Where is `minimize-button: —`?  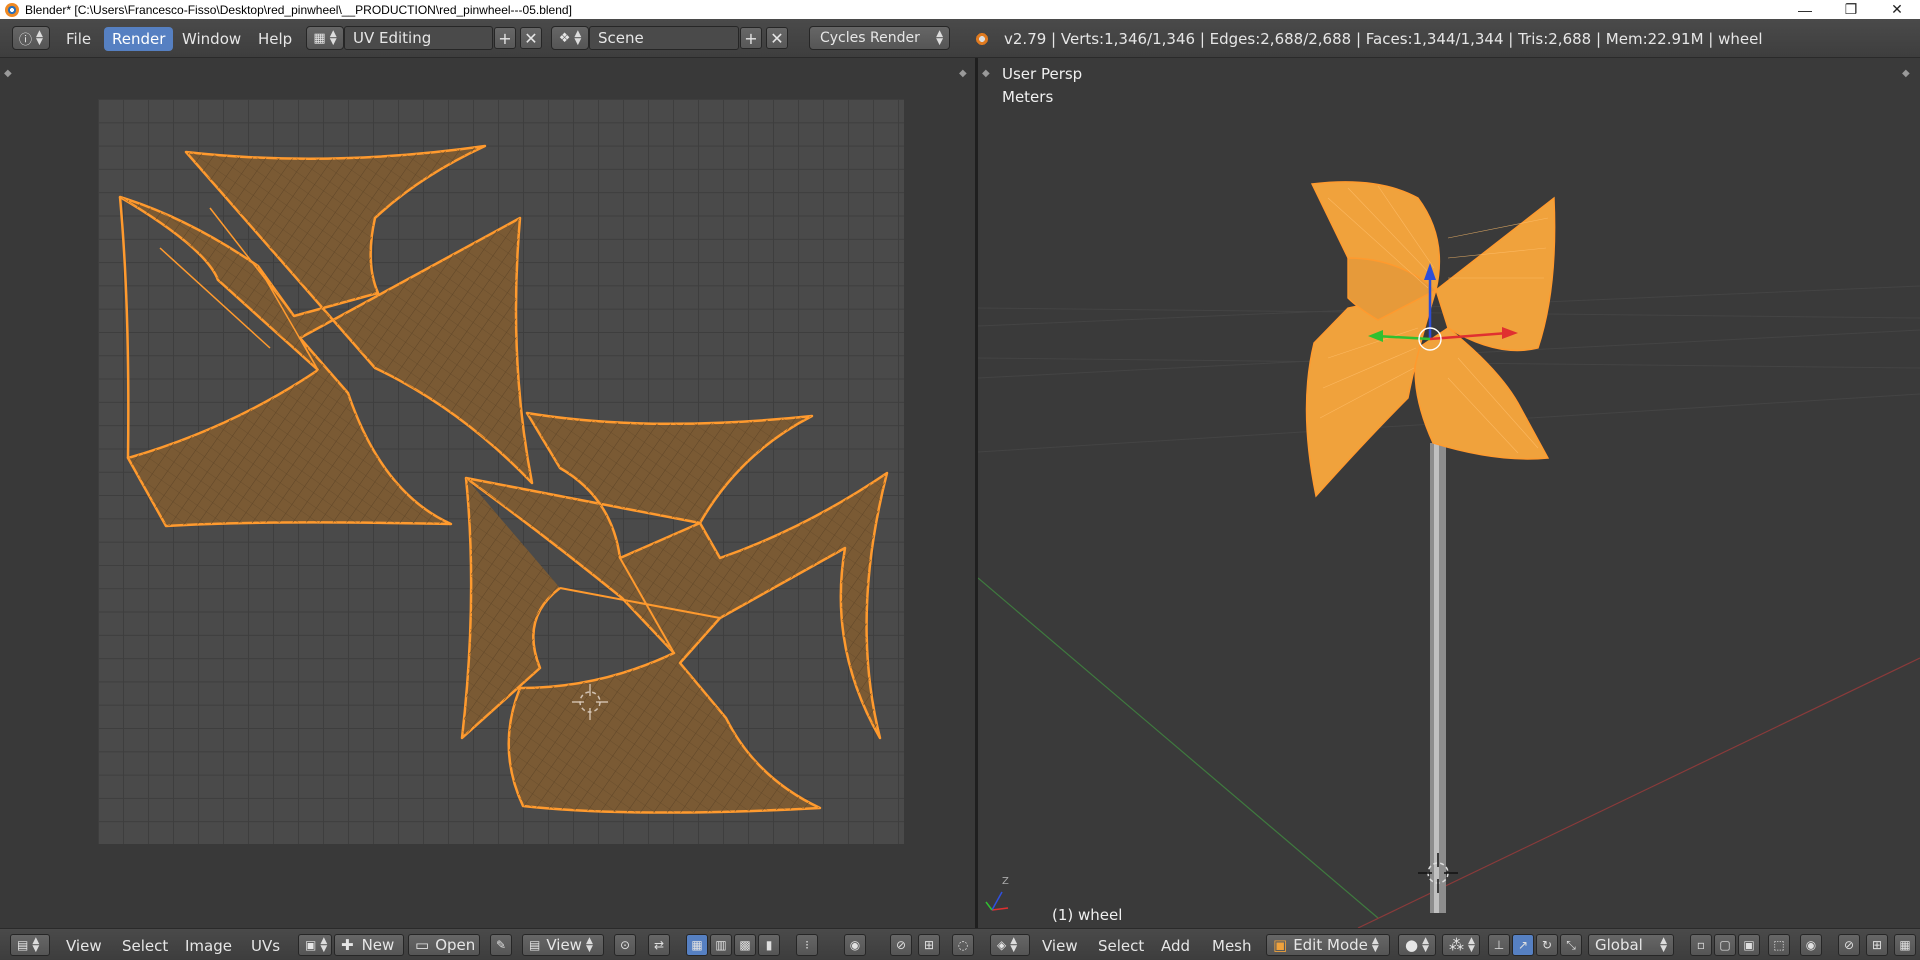
minimize-button: — is located at coordinates (1805, 9).